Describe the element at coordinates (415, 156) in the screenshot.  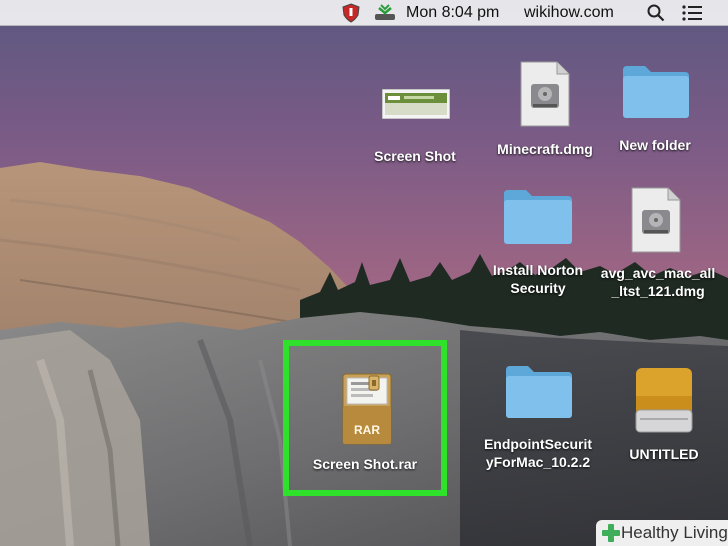
I see `desktop-item-label: Screen Shot` at that location.